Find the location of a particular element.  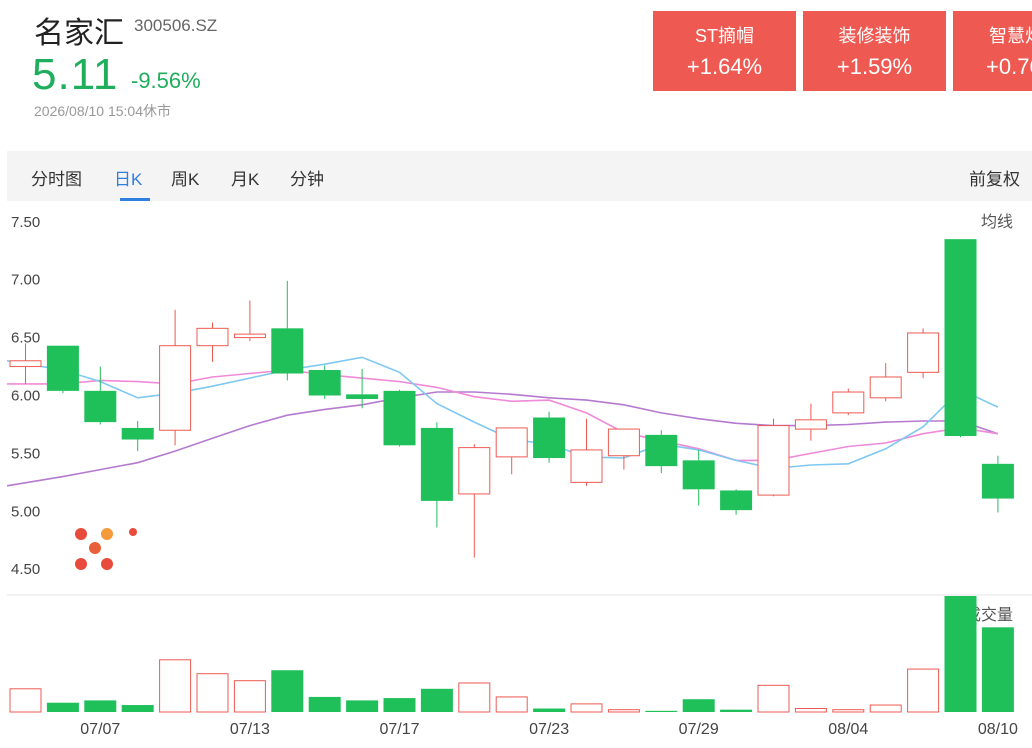

x-tick-label: 08/04 is located at coordinates (848, 729).